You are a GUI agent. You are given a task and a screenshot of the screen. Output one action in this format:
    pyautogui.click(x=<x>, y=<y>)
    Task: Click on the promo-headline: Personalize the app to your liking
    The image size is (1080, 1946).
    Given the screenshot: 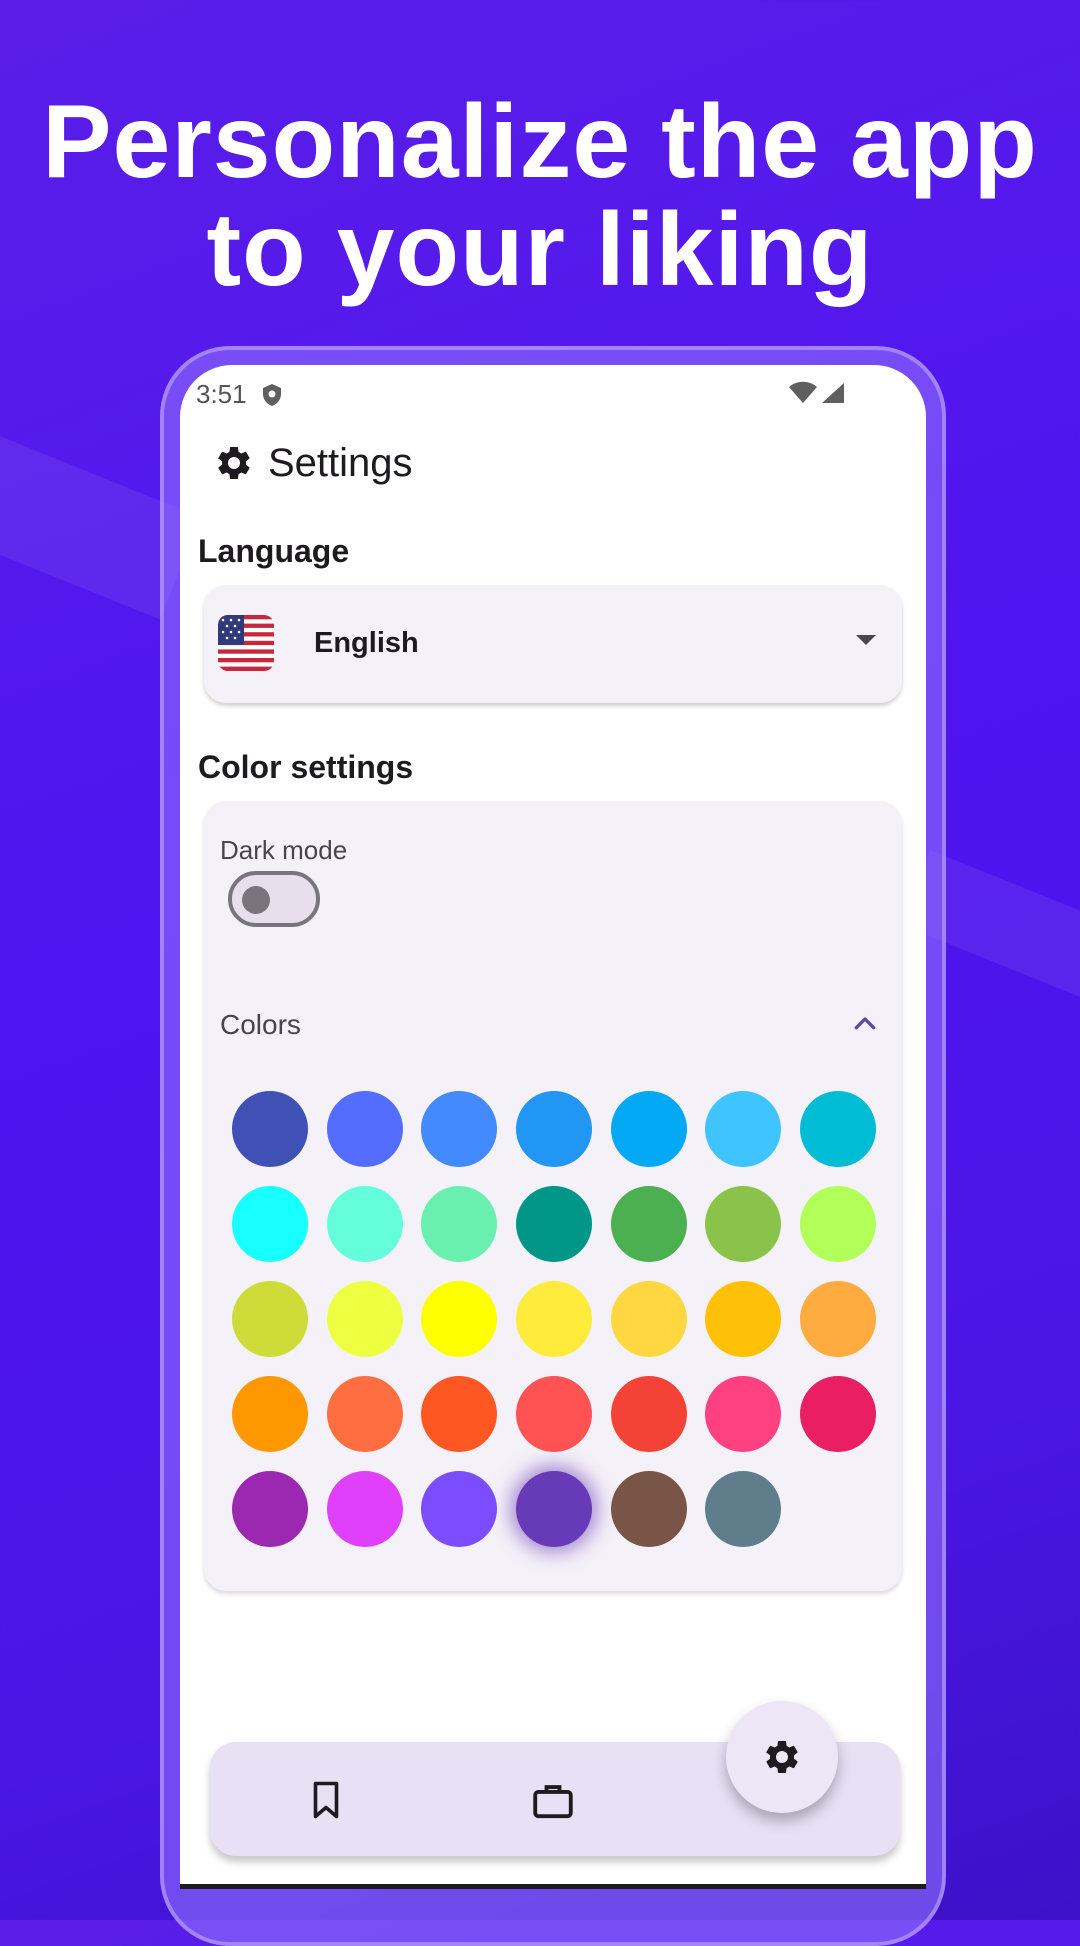 What is the action you would take?
    pyautogui.click(x=540, y=196)
    